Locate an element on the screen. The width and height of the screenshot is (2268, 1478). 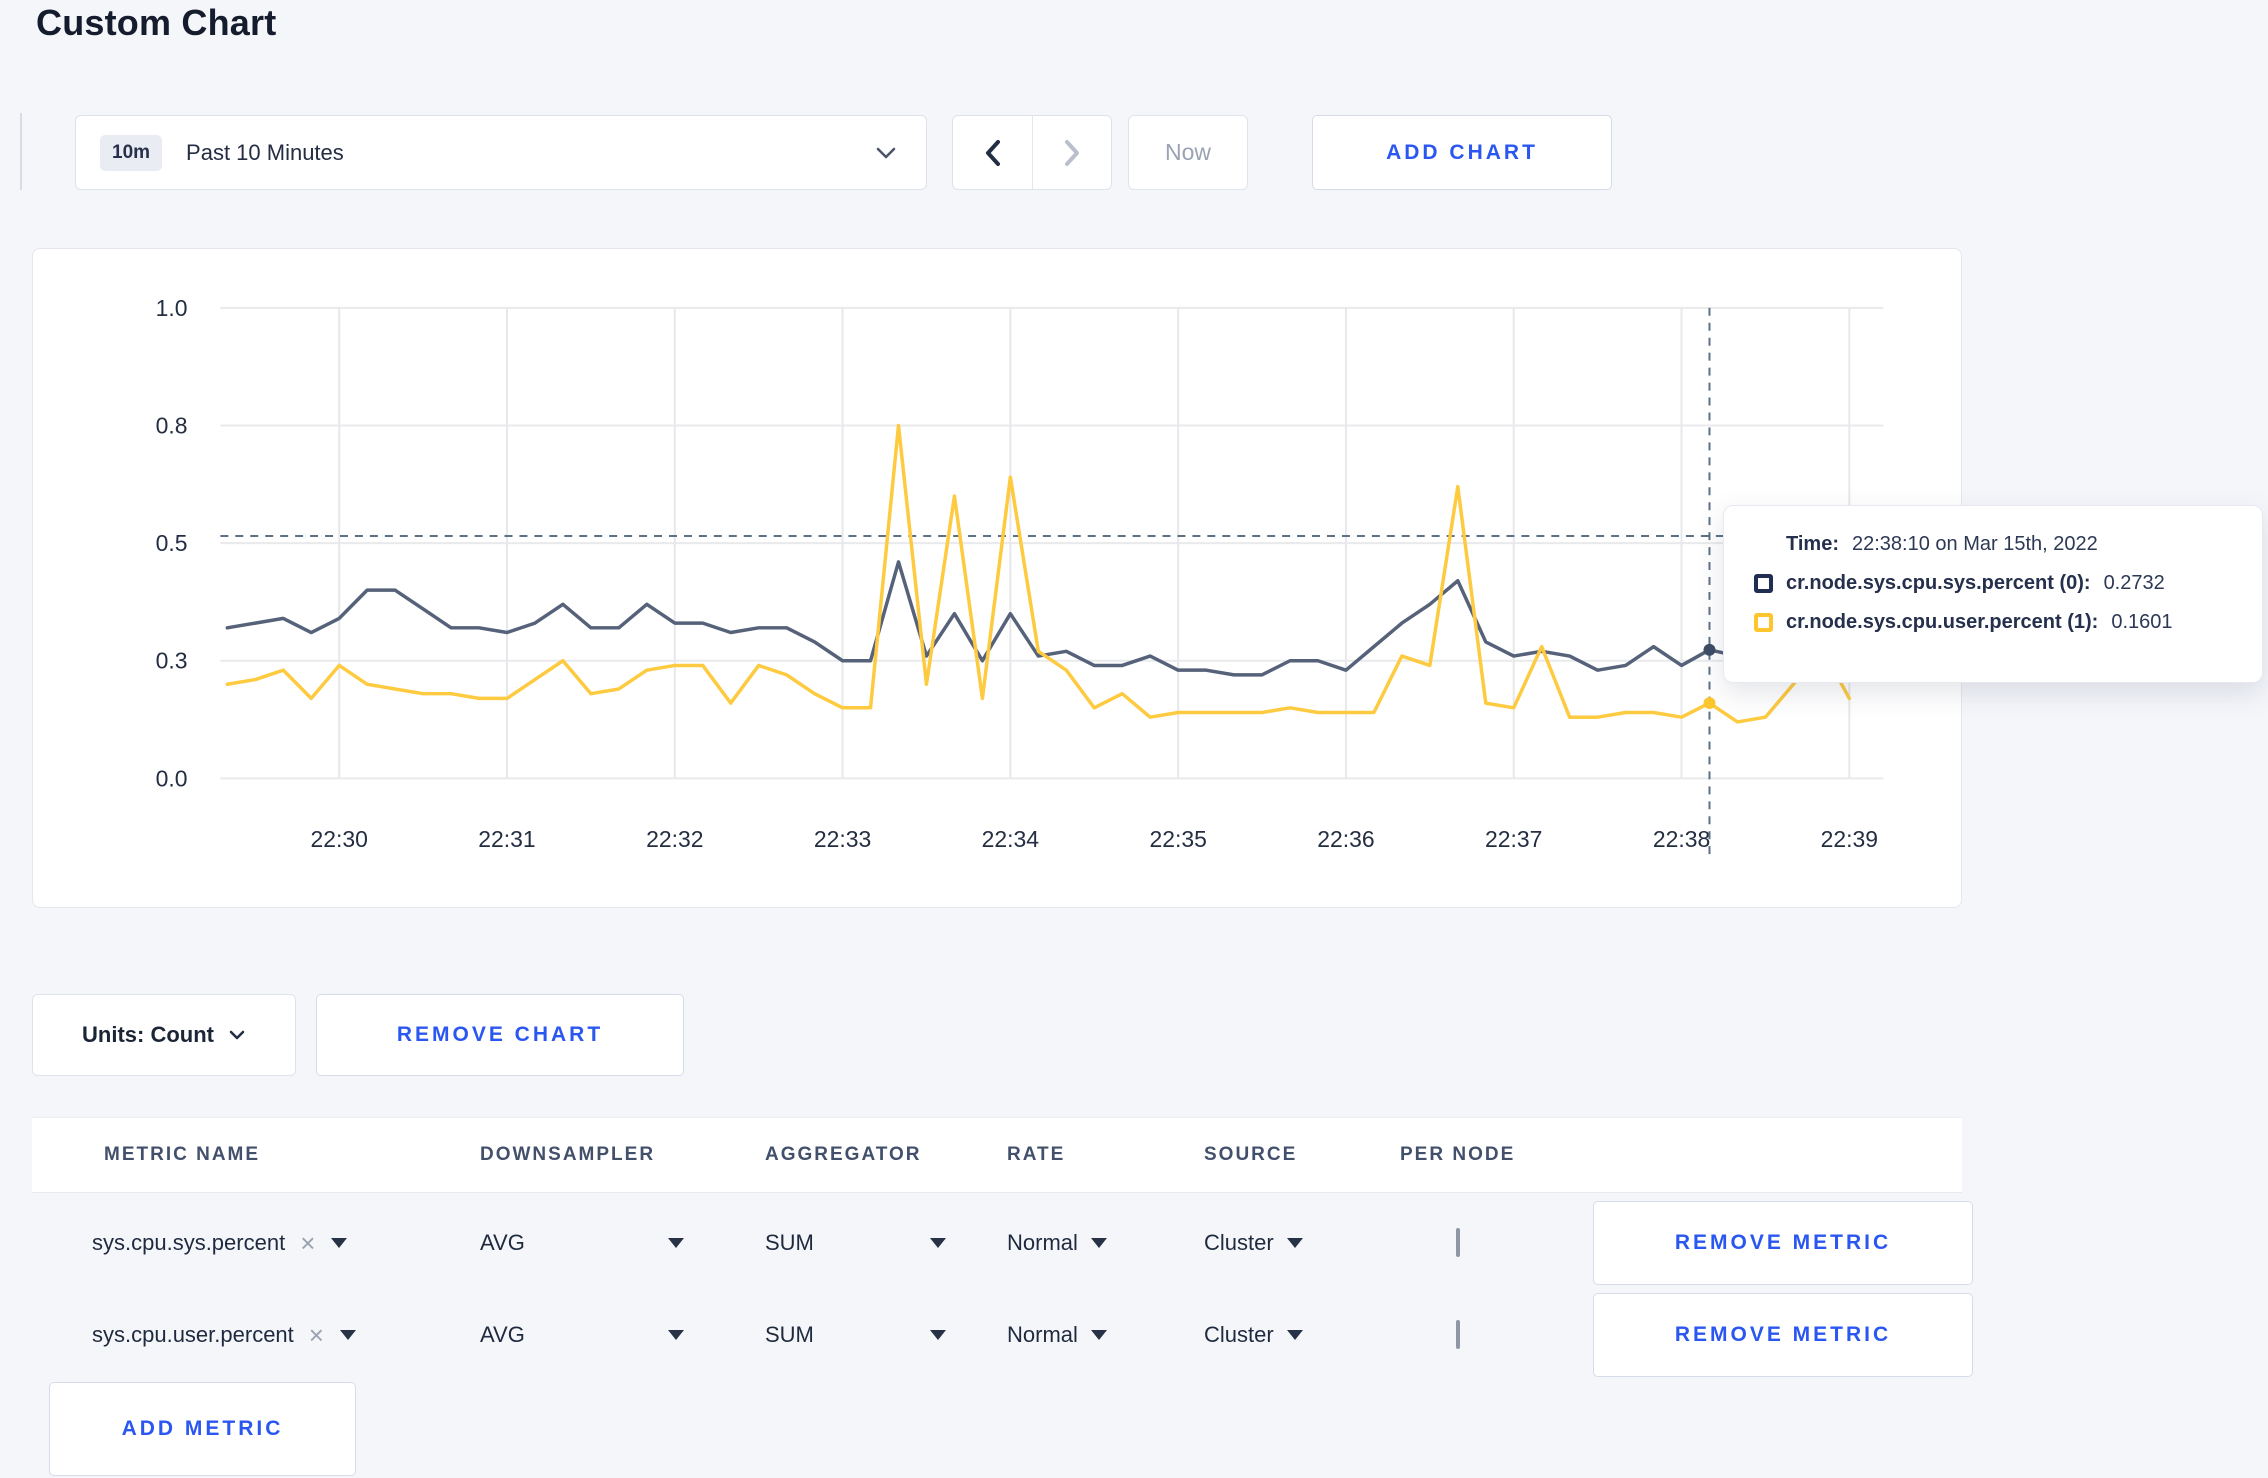
add-chart-label: ADD CHART is located at coordinates (1462, 152).